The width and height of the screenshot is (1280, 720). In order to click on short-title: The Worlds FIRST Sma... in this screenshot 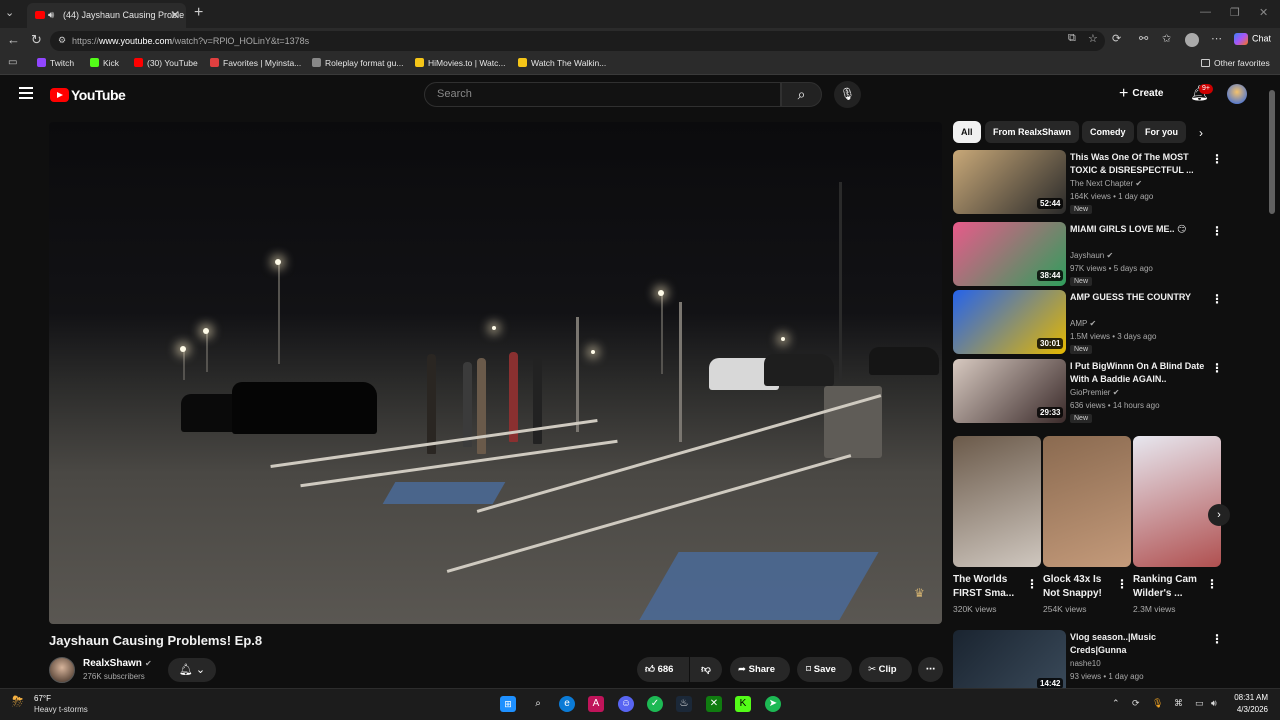, I will do `click(986, 587)`.